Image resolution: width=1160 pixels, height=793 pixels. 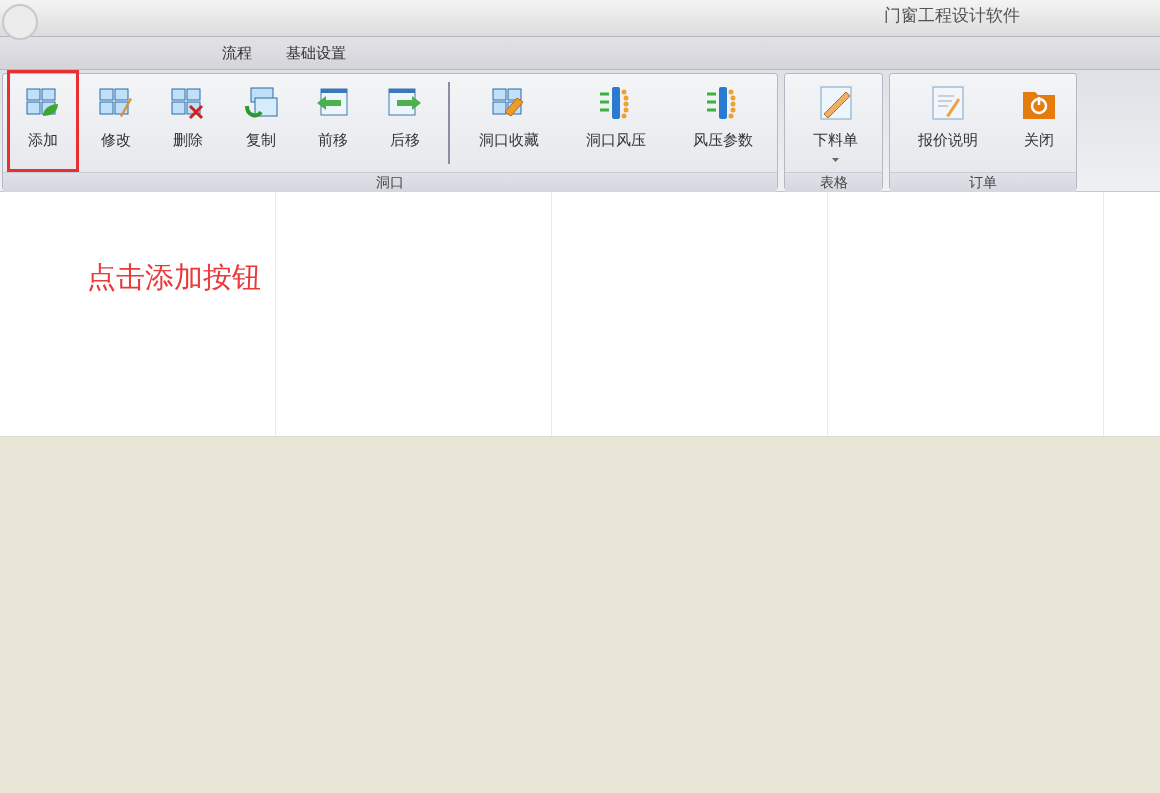 I want to click on ribbon-button: 删除, so click(x=188, y=126).